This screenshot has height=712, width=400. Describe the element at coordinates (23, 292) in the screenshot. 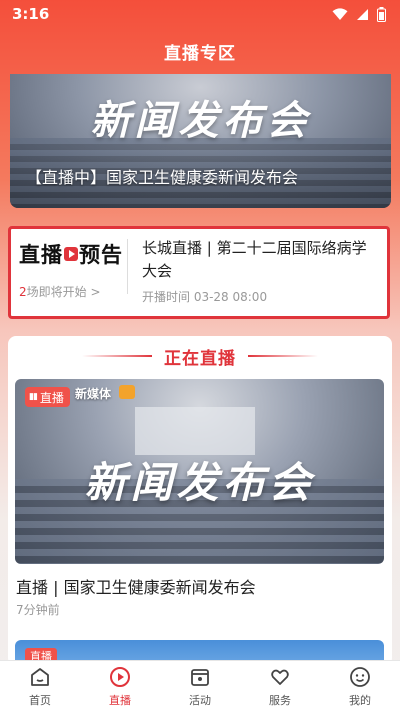

I see `upcoming-count-number: 2` at that location.